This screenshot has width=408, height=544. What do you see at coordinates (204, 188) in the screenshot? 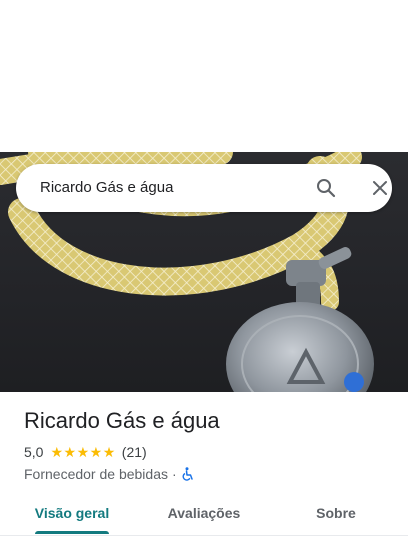
I see `search-bar: Ricardo Gás e água` at bounding box center [204, 188].